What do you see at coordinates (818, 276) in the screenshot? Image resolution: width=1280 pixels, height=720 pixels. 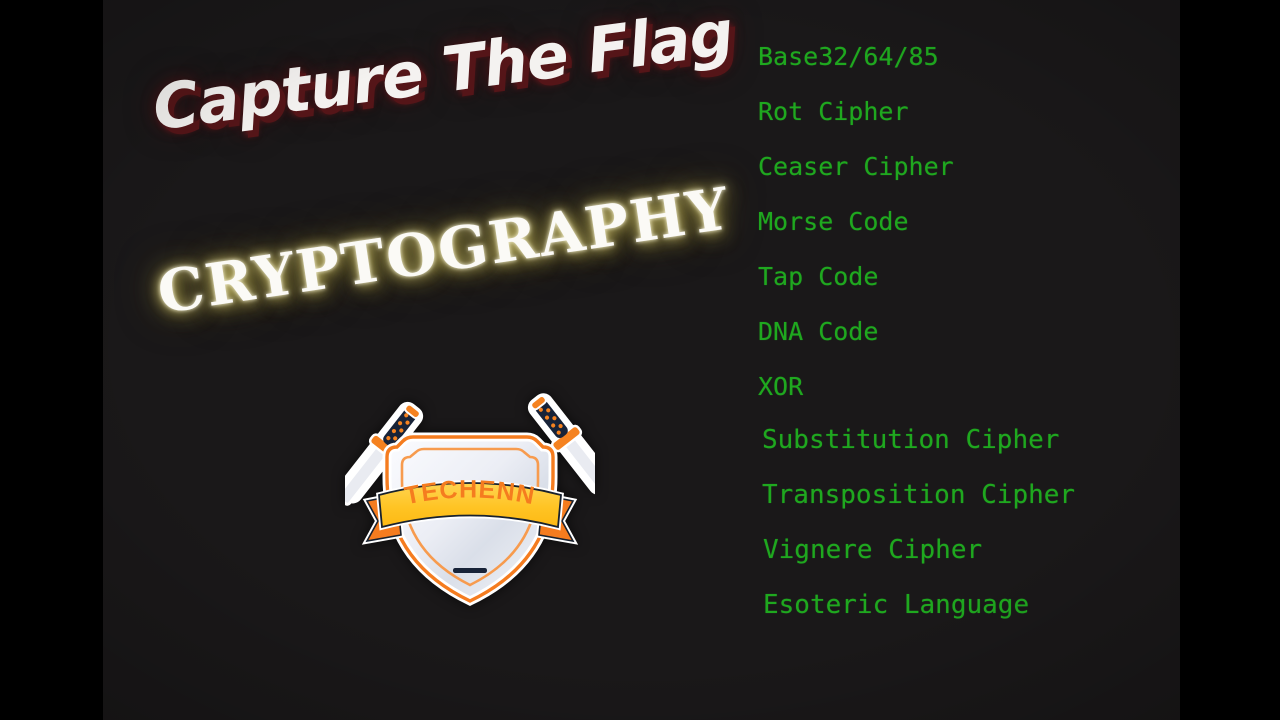 I see `topic-list-item: Tap Code` at bounding box center [818, 276].